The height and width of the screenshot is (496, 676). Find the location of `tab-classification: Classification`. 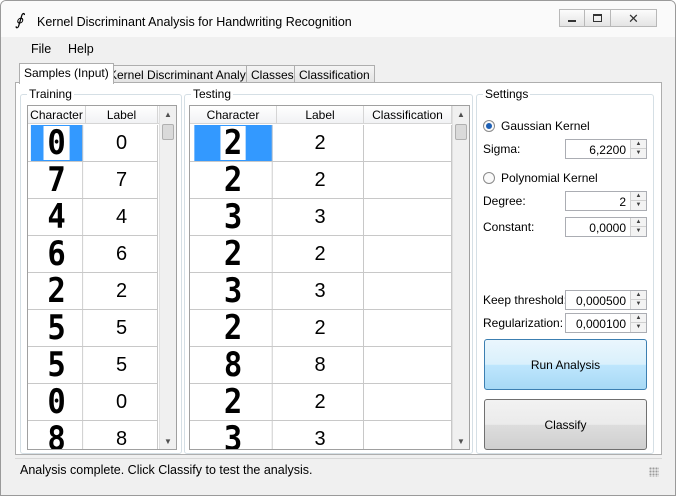

tab-classification: Classification is located at coordinates (334, 74).